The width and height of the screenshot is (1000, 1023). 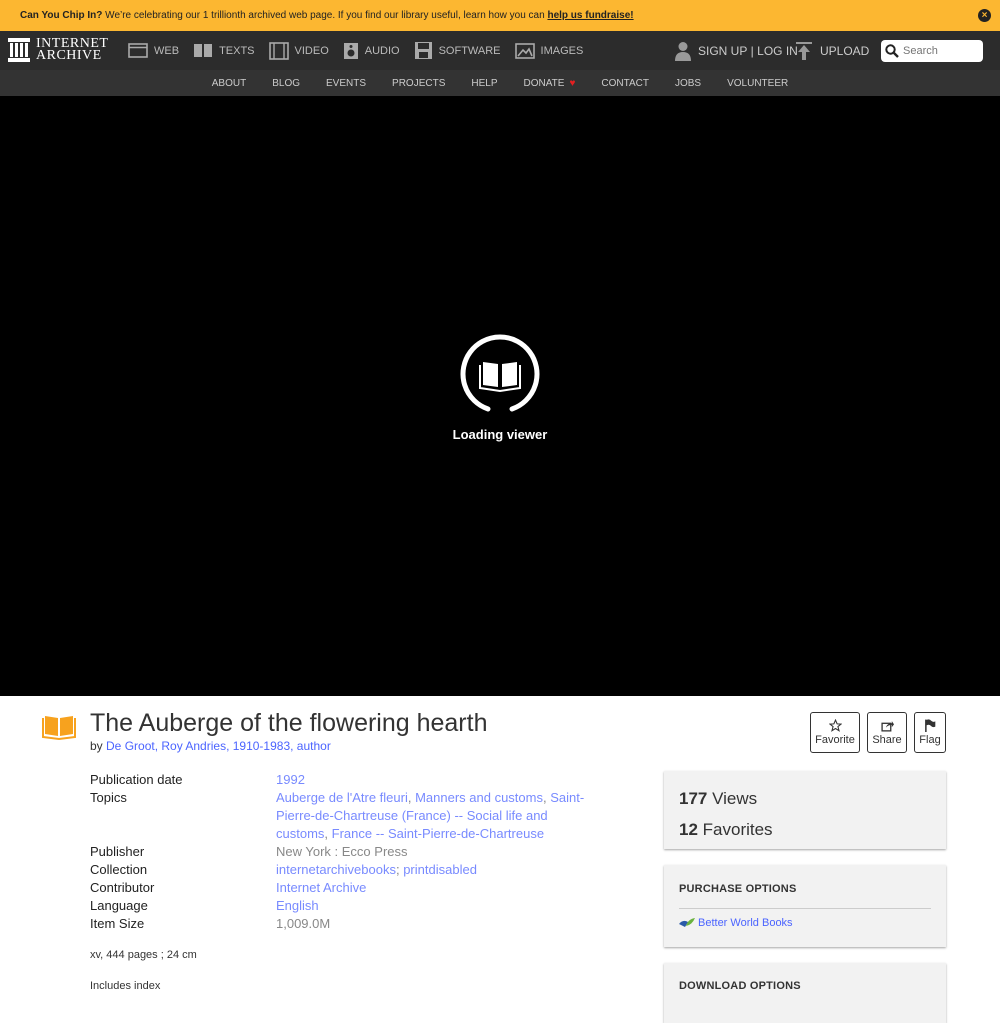 What do you see at coordinates (19, 50) in the screenshot?
I see `archive-building-icon` at bounding box center [19, 50].